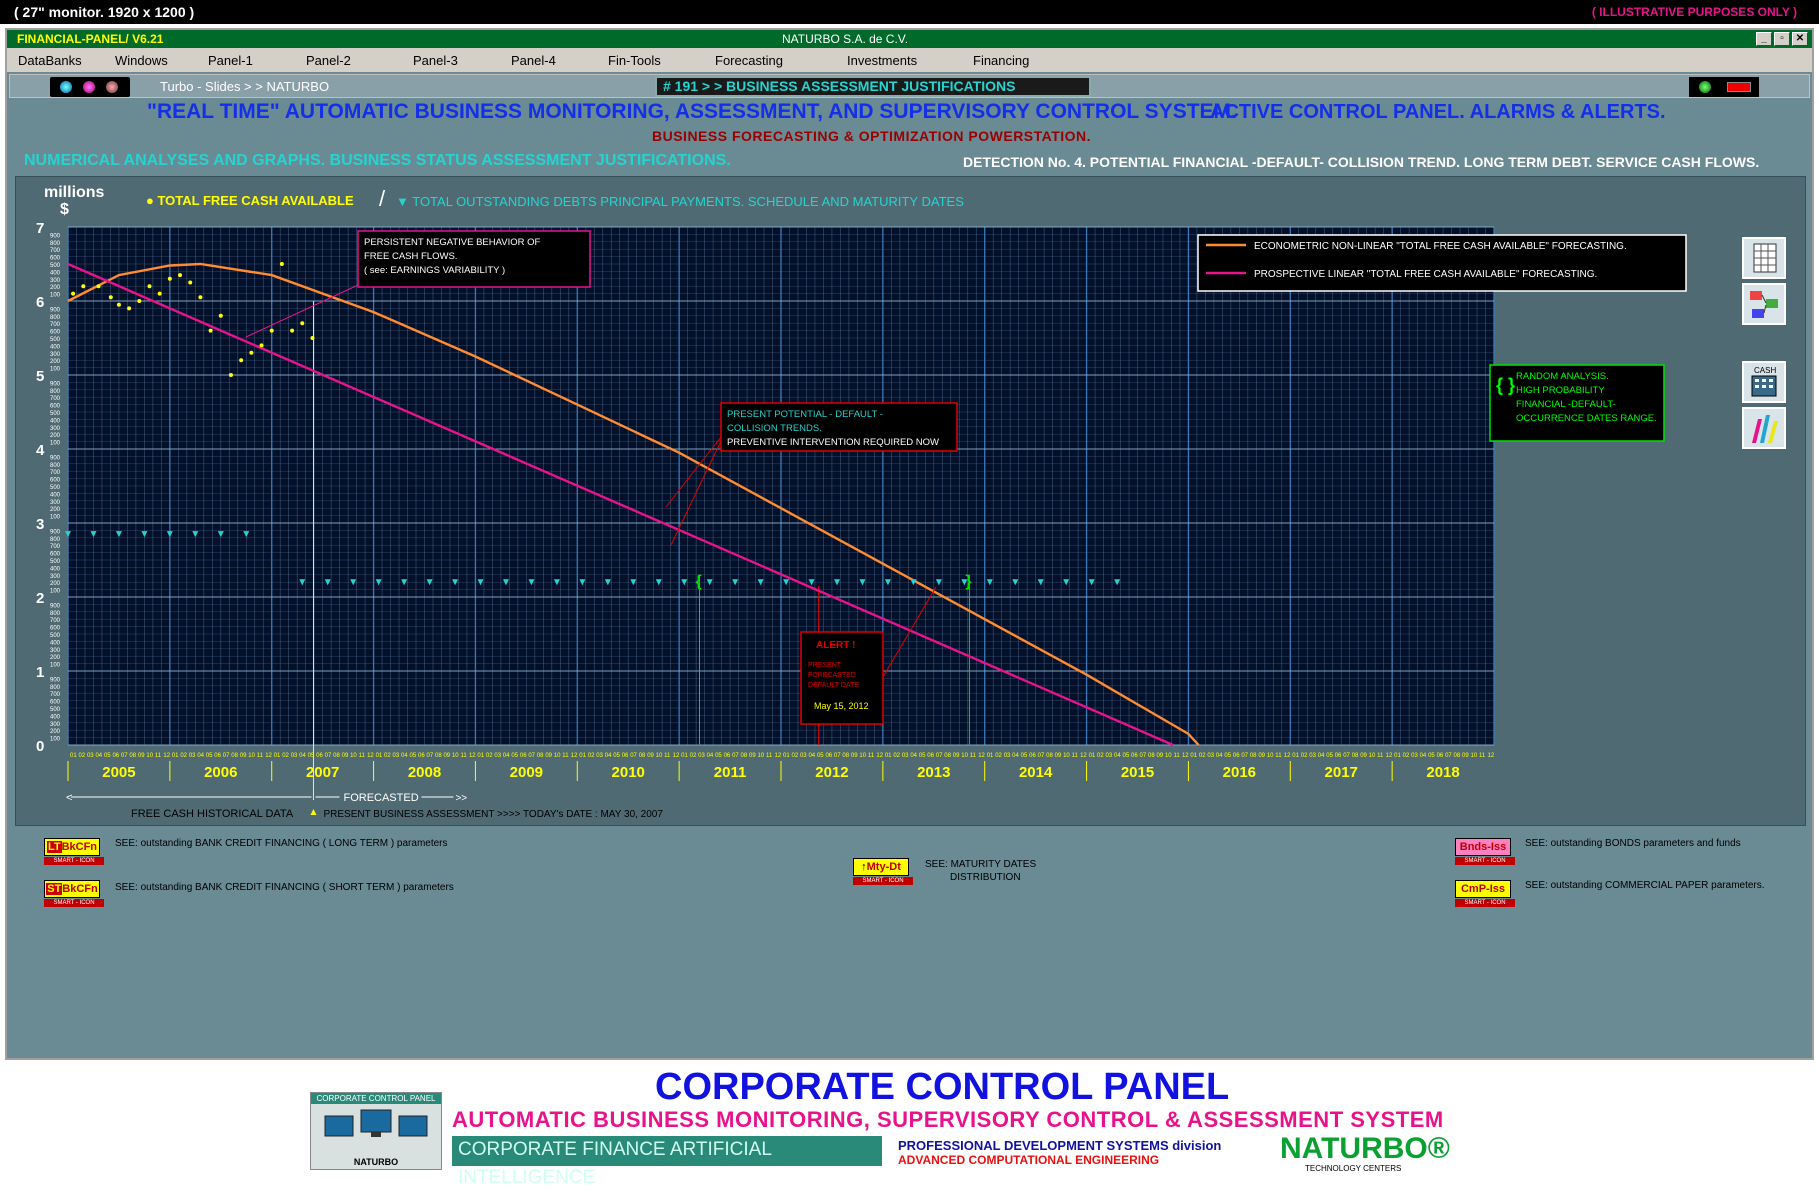  Describe the element at coordinates (55, 392) in the screenshot. I see `y-minor-tick-label: 800` at that location.